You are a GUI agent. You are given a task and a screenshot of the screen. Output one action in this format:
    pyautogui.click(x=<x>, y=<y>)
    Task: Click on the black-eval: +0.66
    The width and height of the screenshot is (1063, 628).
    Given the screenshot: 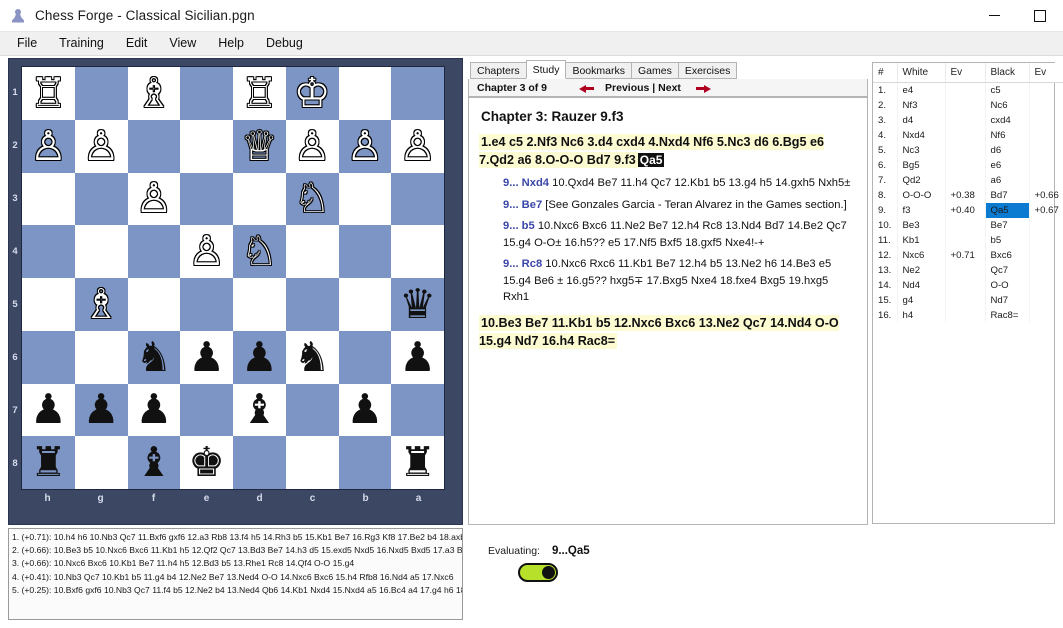 What is the action you would take?
    pyautogui.click(x=1046, y=195)
    